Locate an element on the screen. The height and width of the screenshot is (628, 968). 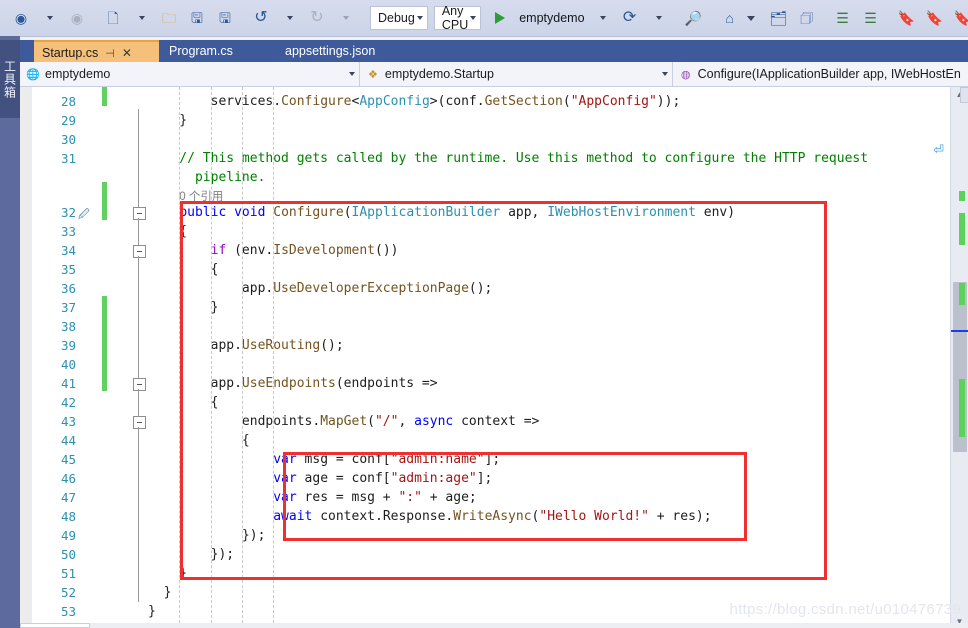
navigate-forward-button: ◉ is located at coordinates (77, 18).